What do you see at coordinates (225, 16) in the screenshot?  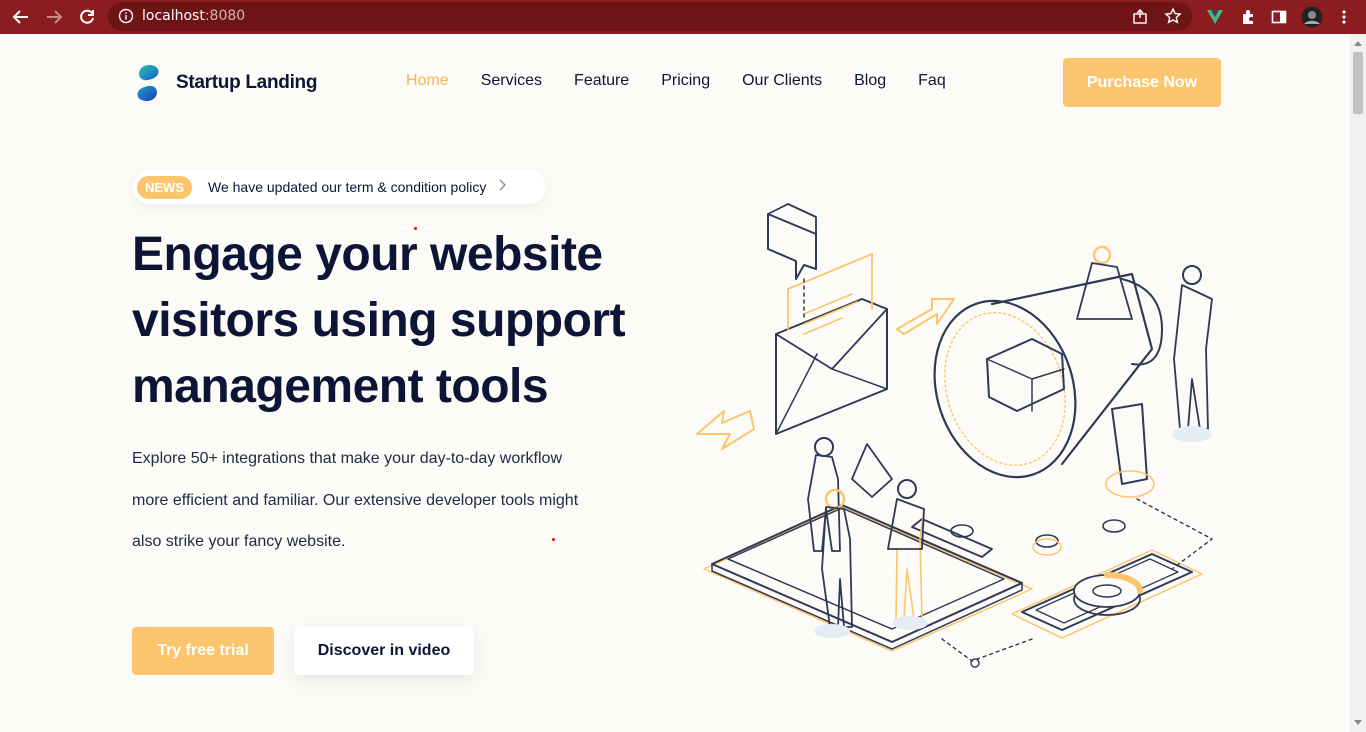 I see `url-port: :8080` at bounding box center [225, 16].